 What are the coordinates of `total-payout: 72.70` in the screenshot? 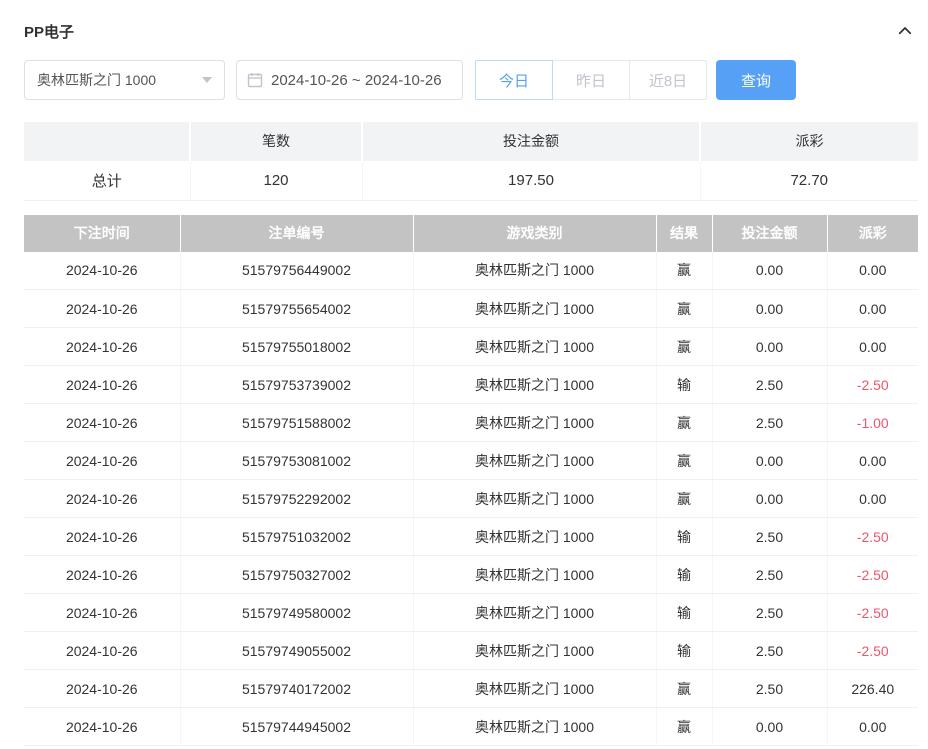 It's located at (809, 181).